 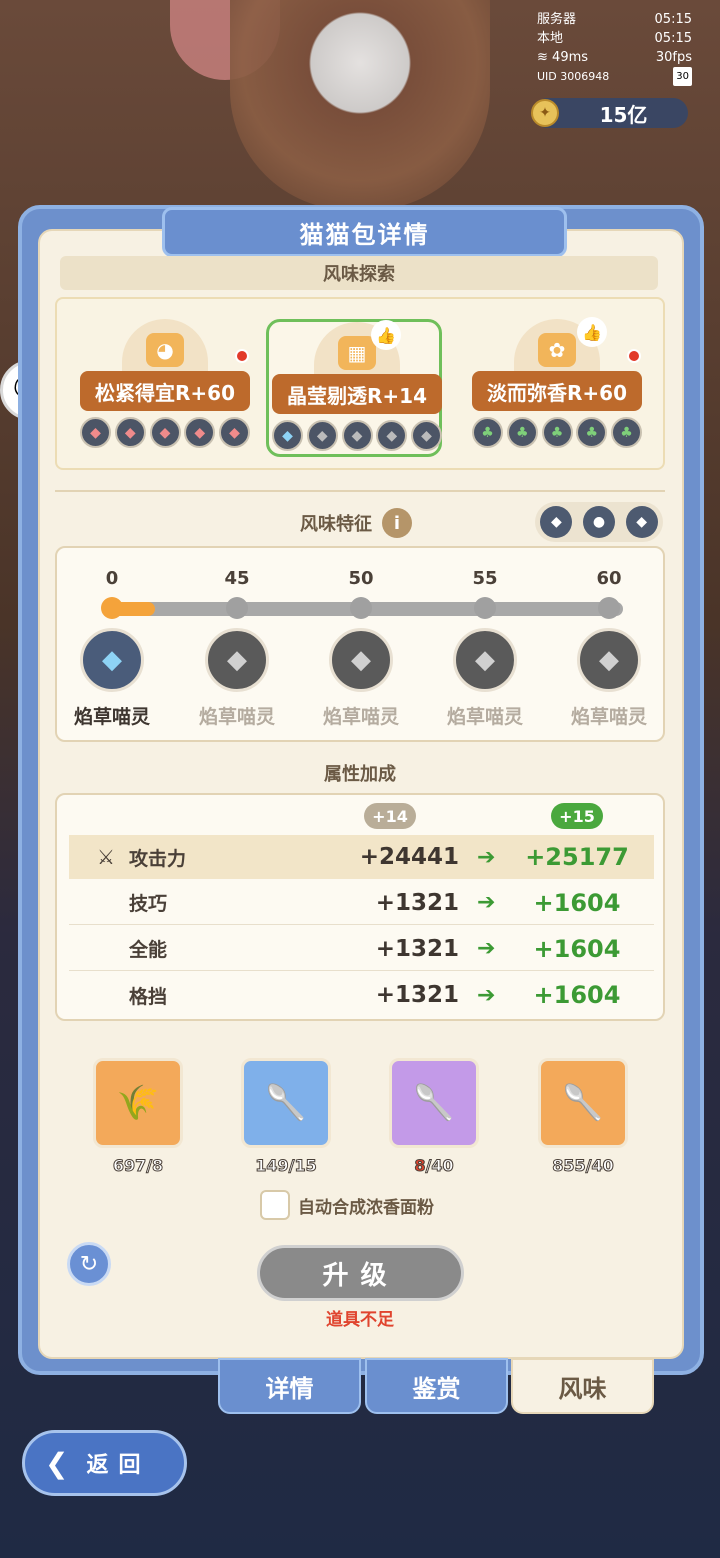 I want to click on back-button: ❮ 返回, so click(x=104, y=1463).